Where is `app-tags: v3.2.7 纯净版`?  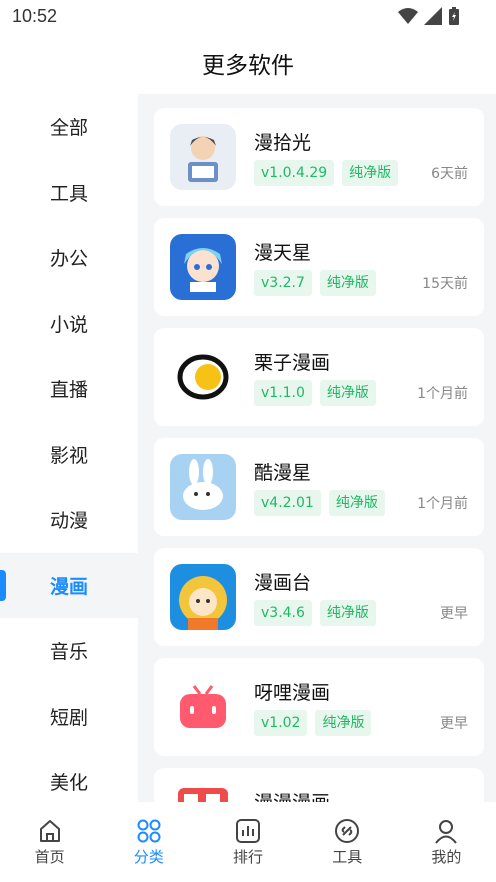 app-tags: v3.2.7 纯净版 is located at coordinates (315, 283).